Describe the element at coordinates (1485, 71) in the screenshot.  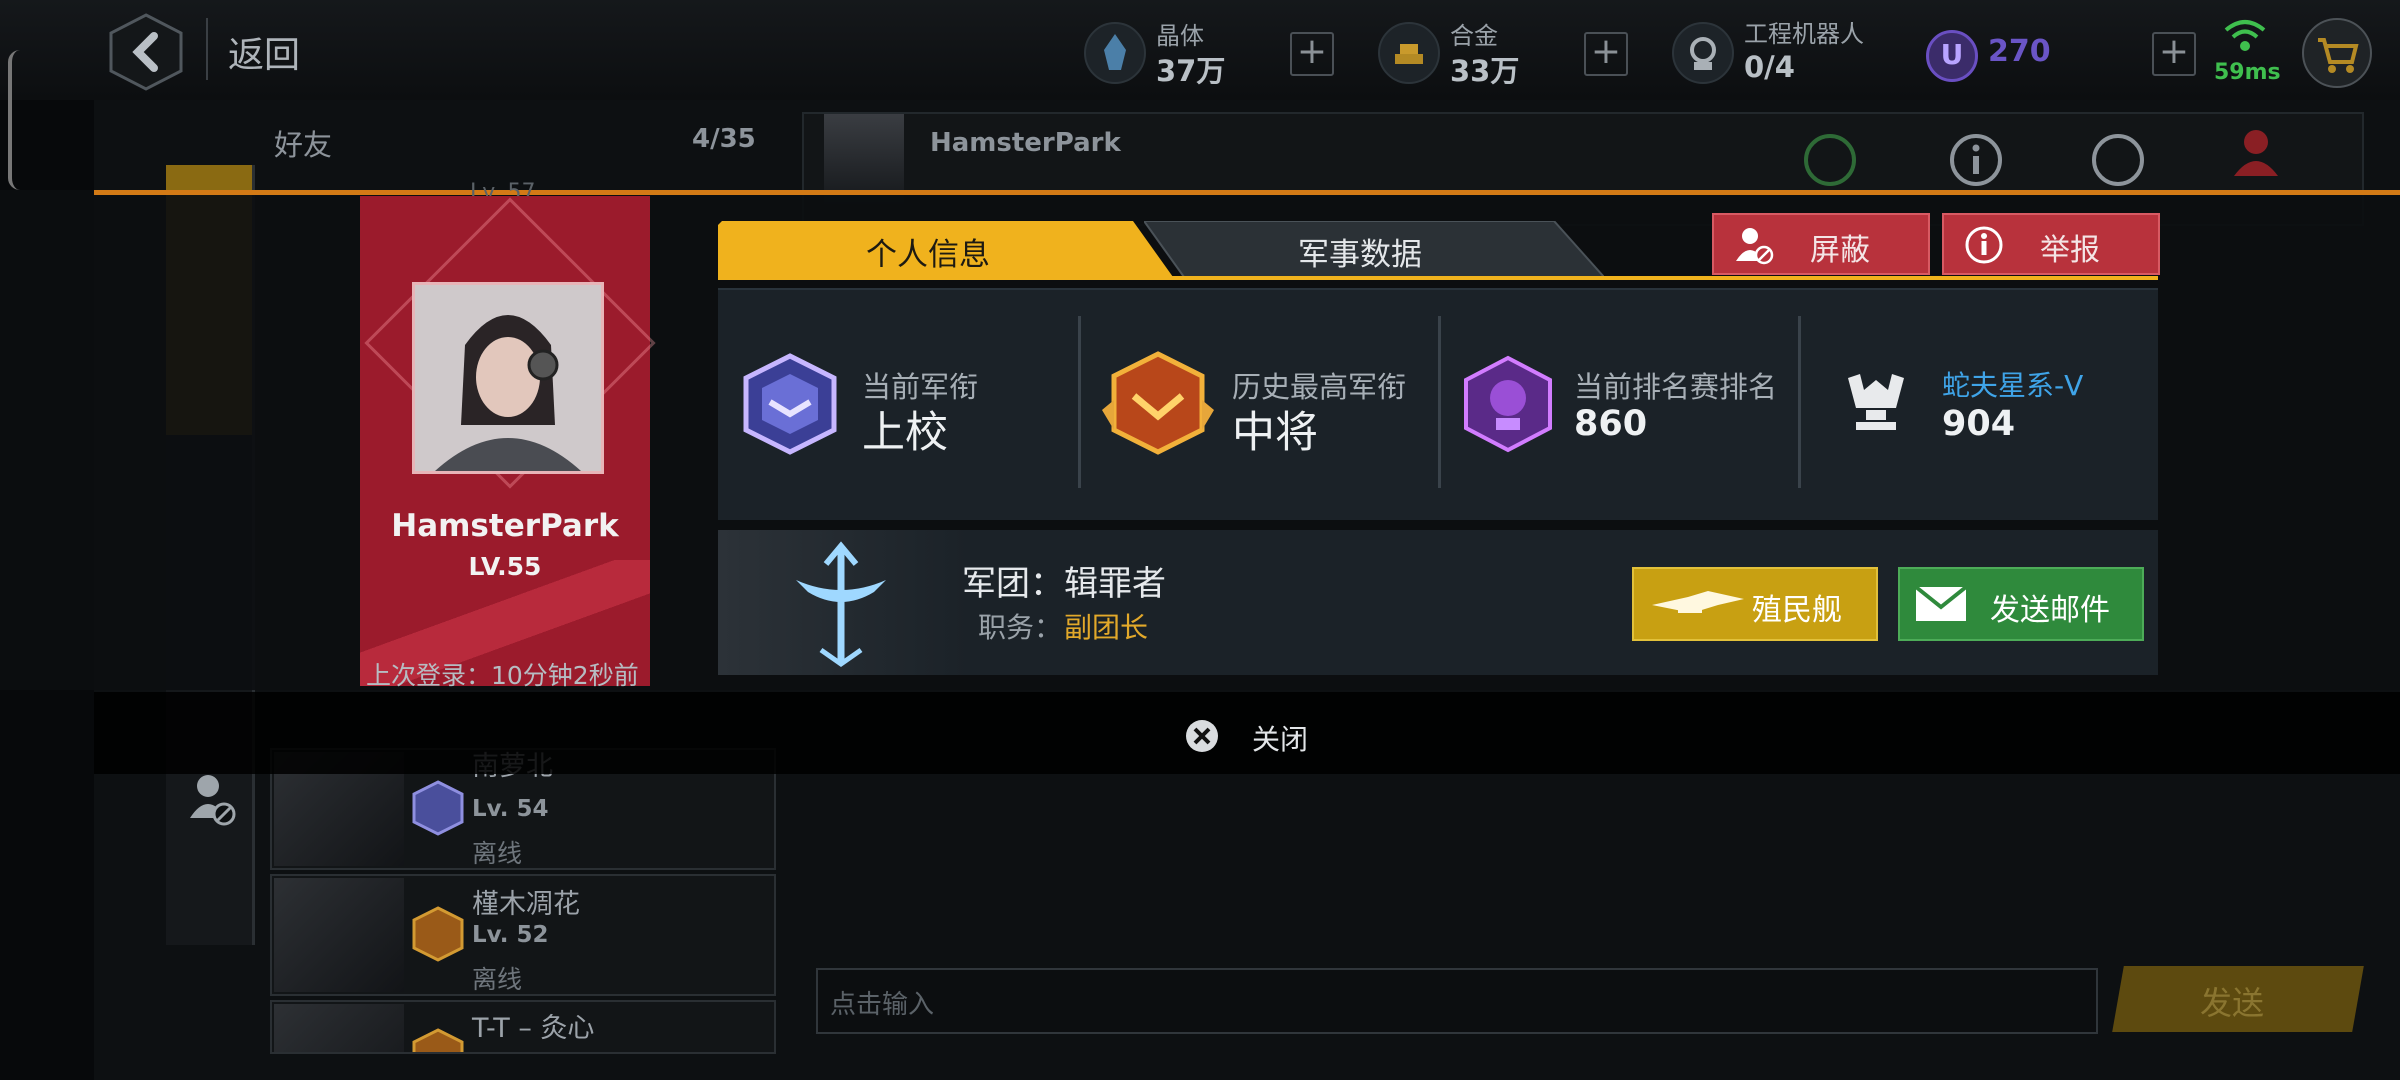
I see `alloy-value: 33万` at that location.